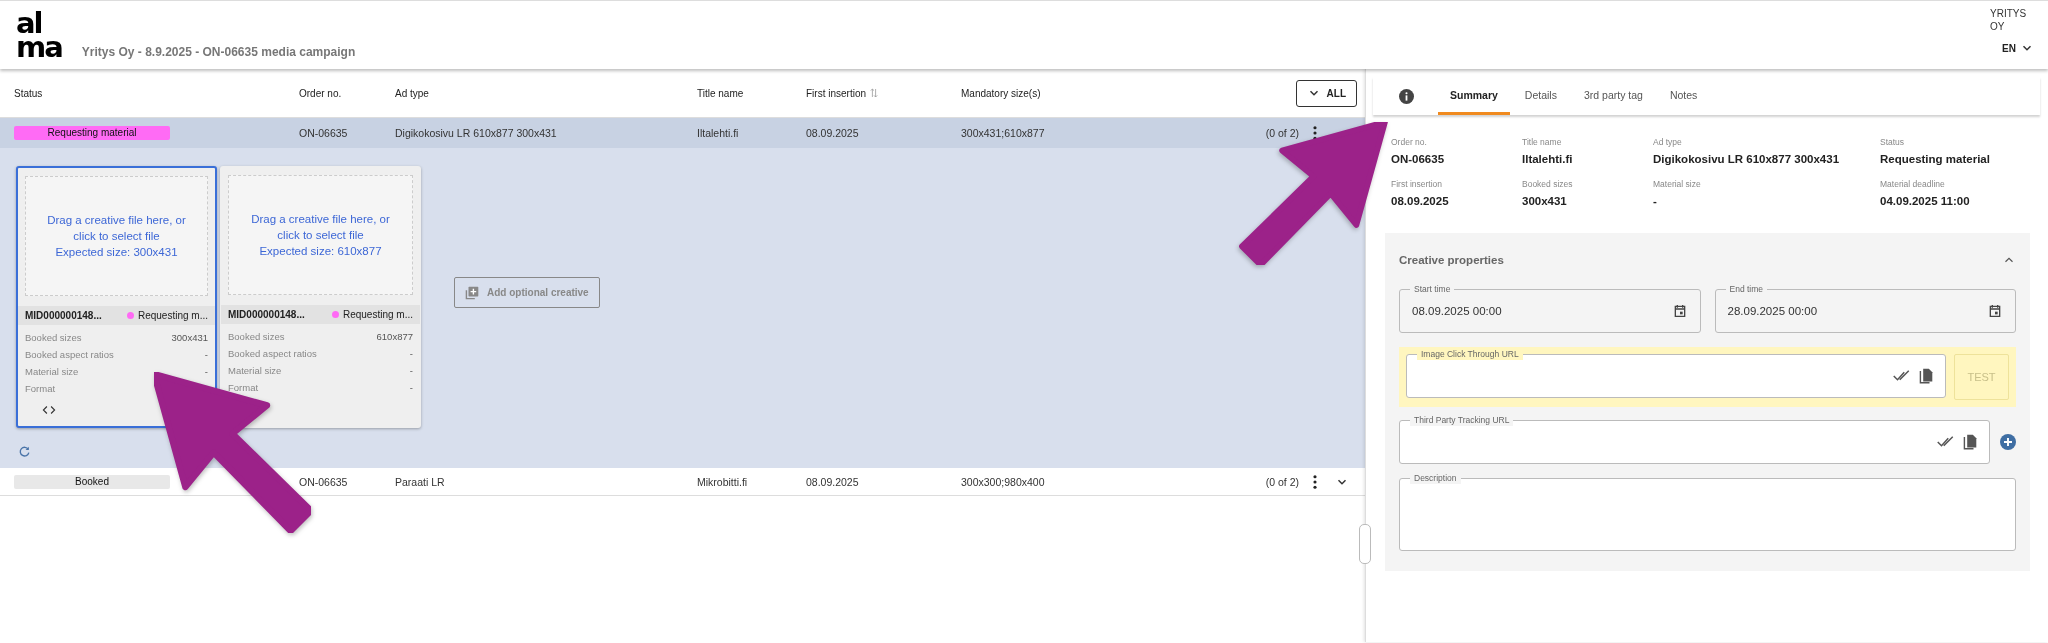 Image resolution: width=2048 pixels, height=643 pixels. I want to click on field-value: 300x431, so click(1545, 201).